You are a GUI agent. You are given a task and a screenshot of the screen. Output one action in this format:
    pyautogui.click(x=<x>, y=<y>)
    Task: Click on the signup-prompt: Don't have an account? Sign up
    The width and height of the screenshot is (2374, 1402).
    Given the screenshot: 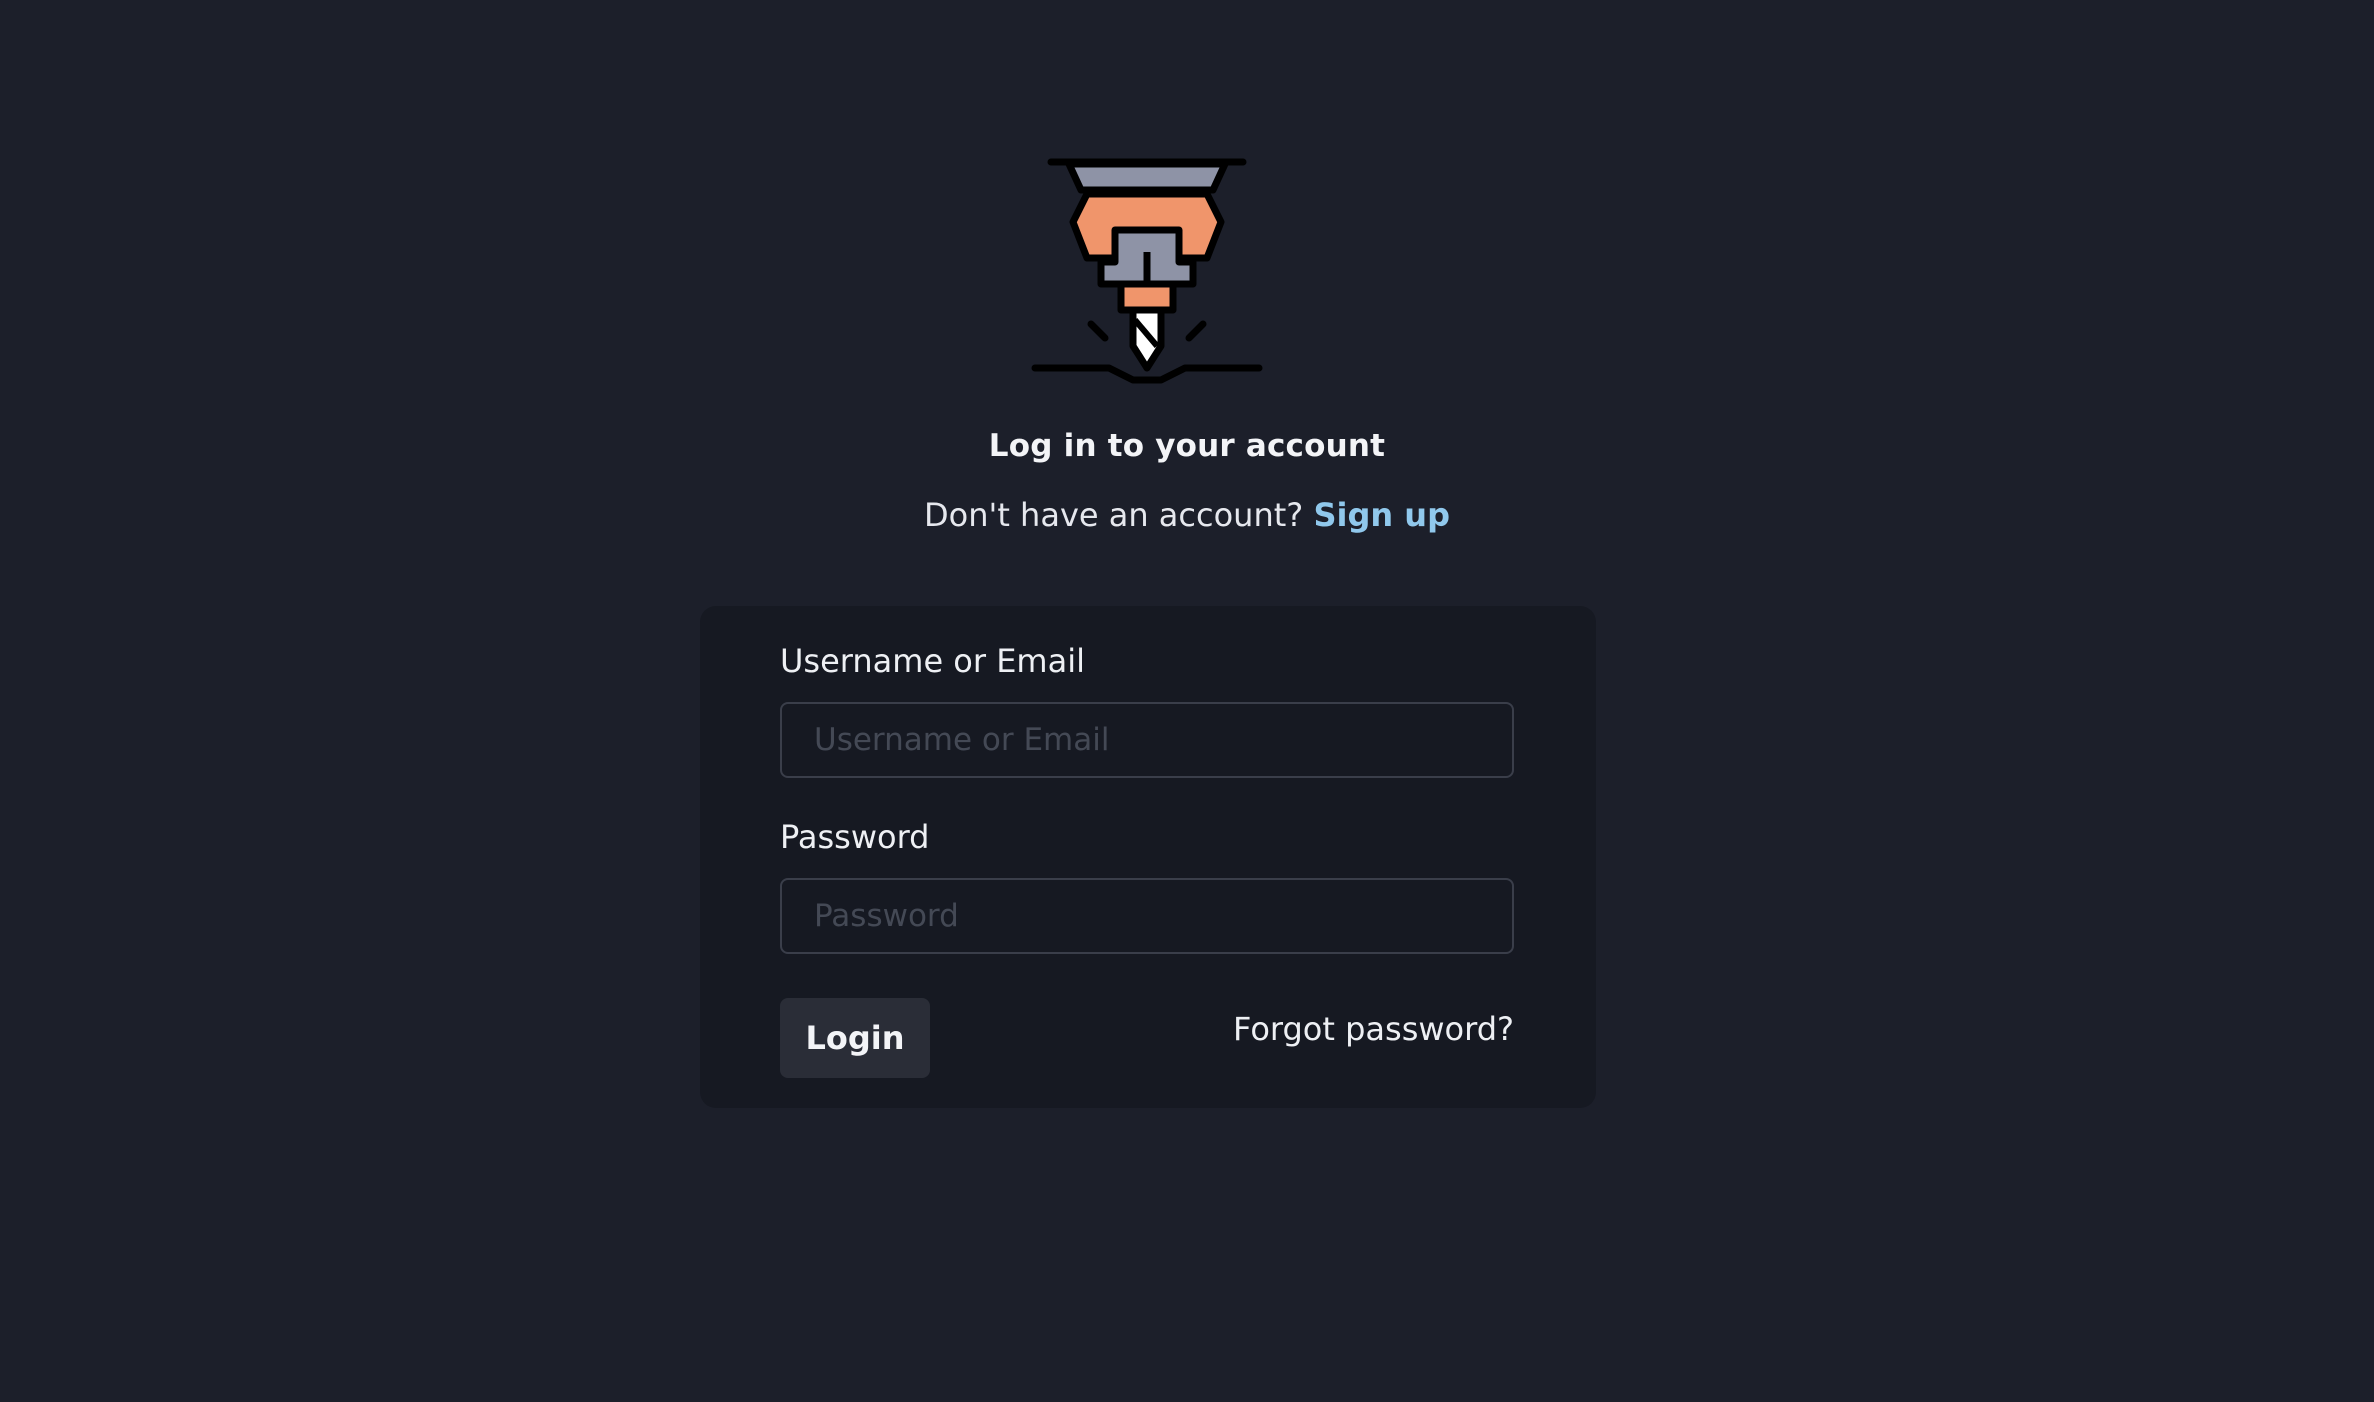 What is the action you would take?
    pyautogui.click(x=1187, y=515)
    